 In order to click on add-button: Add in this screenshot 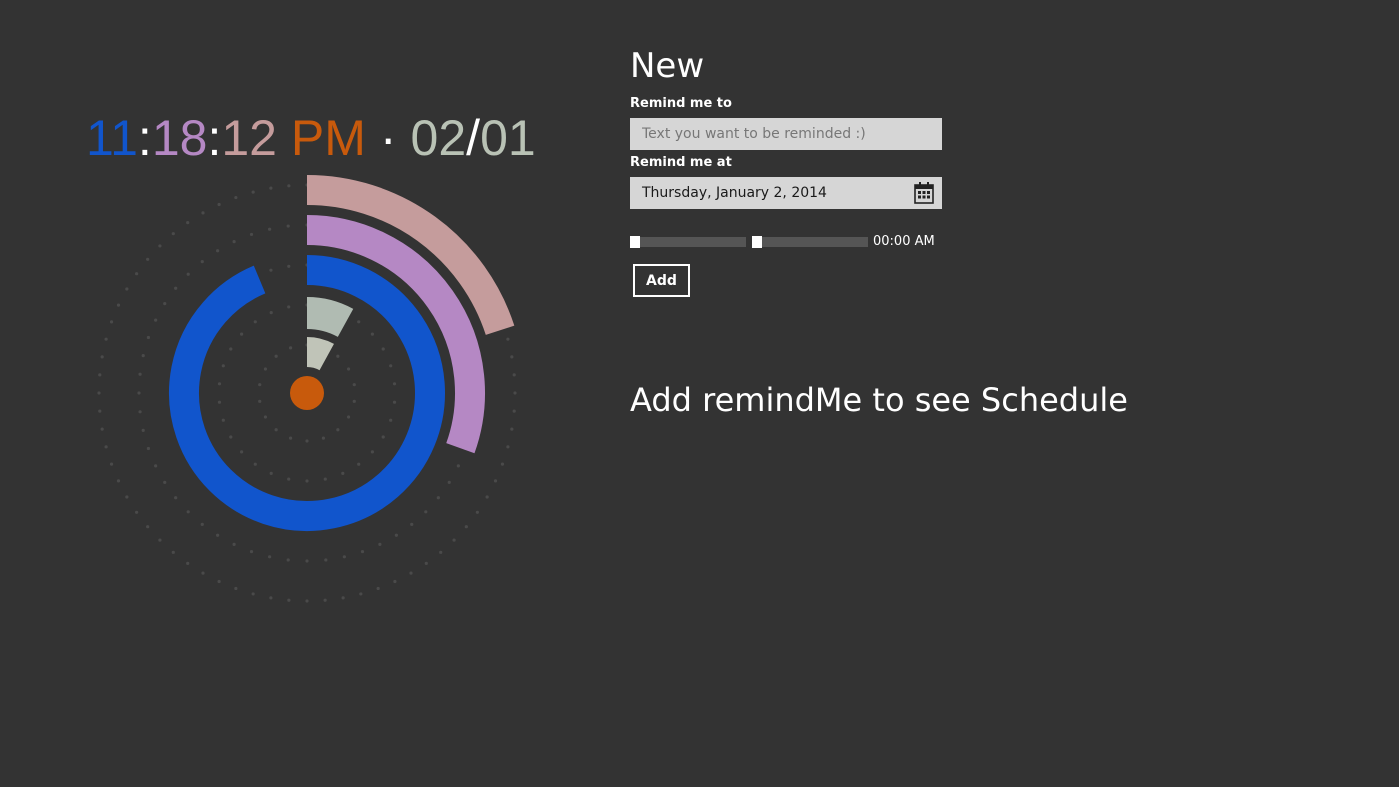, I will do `click(661, 280)`.